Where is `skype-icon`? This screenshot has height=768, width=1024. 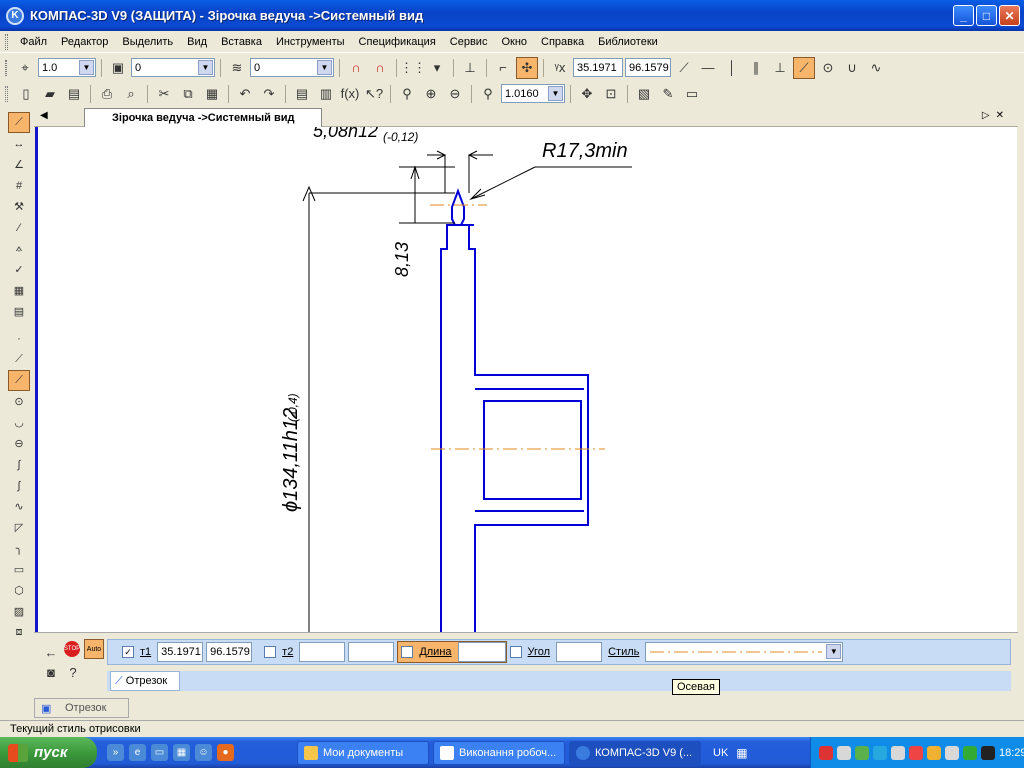
skype-icon is located at coordinates (880, 752).